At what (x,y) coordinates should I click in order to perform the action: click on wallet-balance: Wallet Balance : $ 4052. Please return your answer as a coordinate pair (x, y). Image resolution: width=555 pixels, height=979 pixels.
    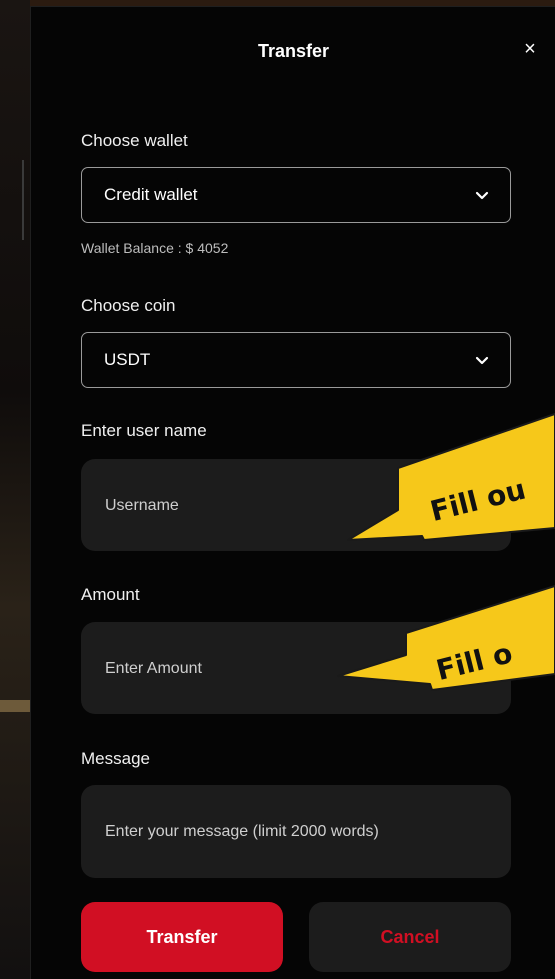
    Looking at the image, I should click on (155, 248).